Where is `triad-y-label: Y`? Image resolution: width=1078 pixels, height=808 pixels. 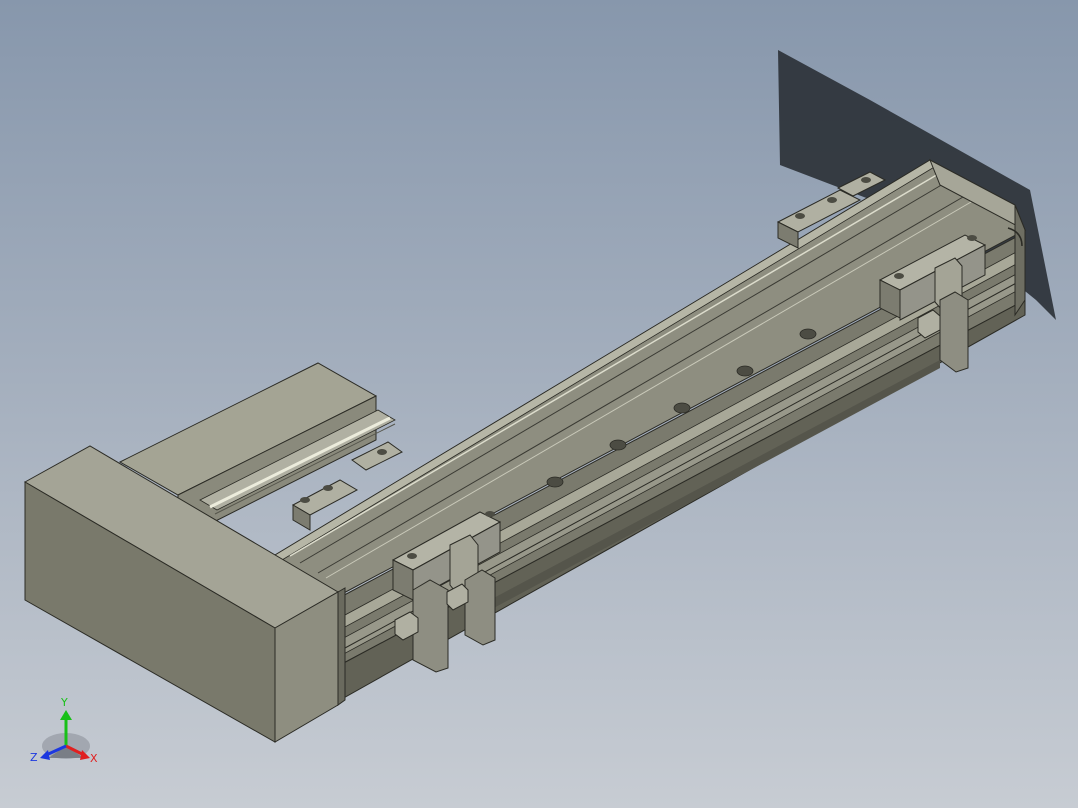 triad-y-label: Y is located at coordinates (64, 702).